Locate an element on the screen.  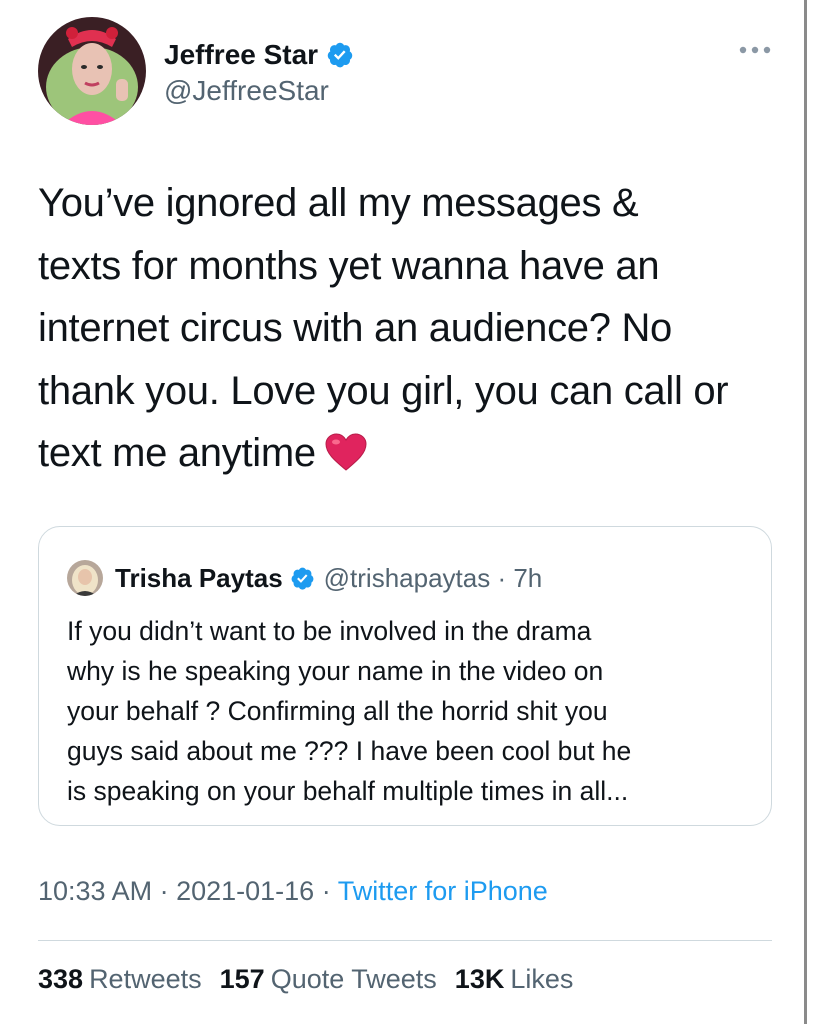
tweet-source-link: Twitter for iPhone is located at coordinates (443, 891).